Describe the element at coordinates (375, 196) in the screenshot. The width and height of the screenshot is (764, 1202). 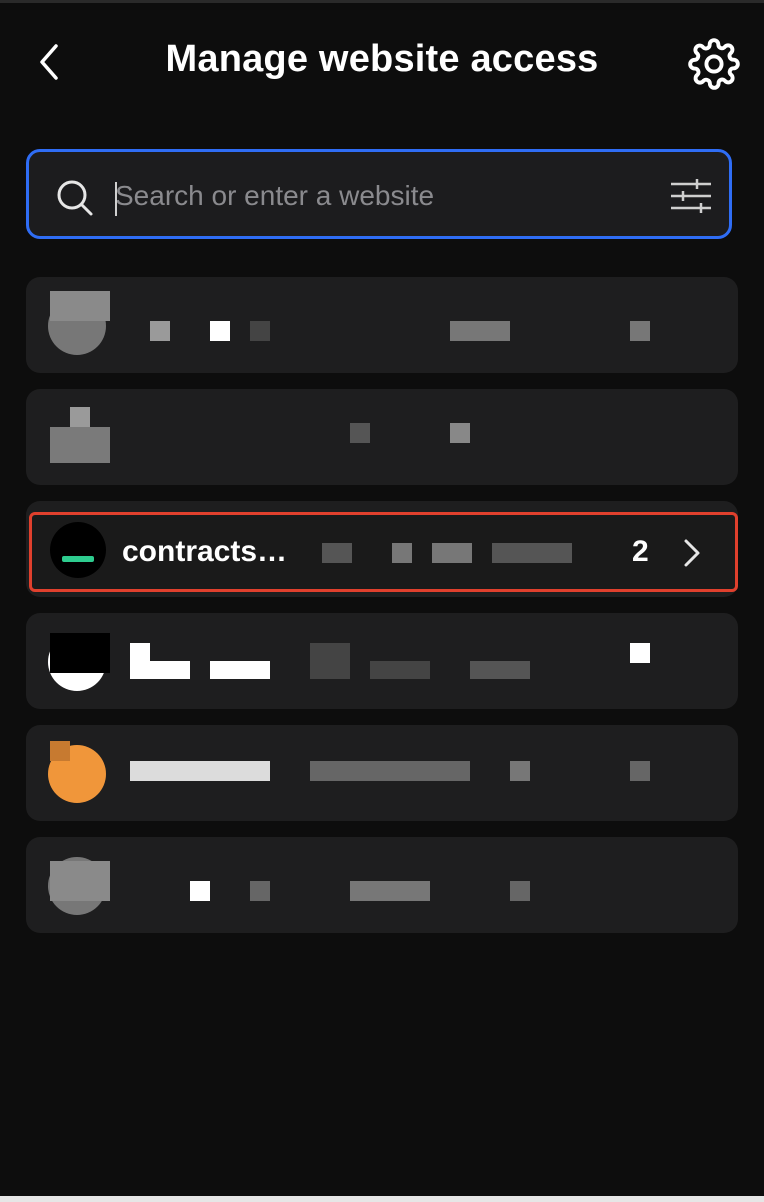
I see `search-input` at that location.